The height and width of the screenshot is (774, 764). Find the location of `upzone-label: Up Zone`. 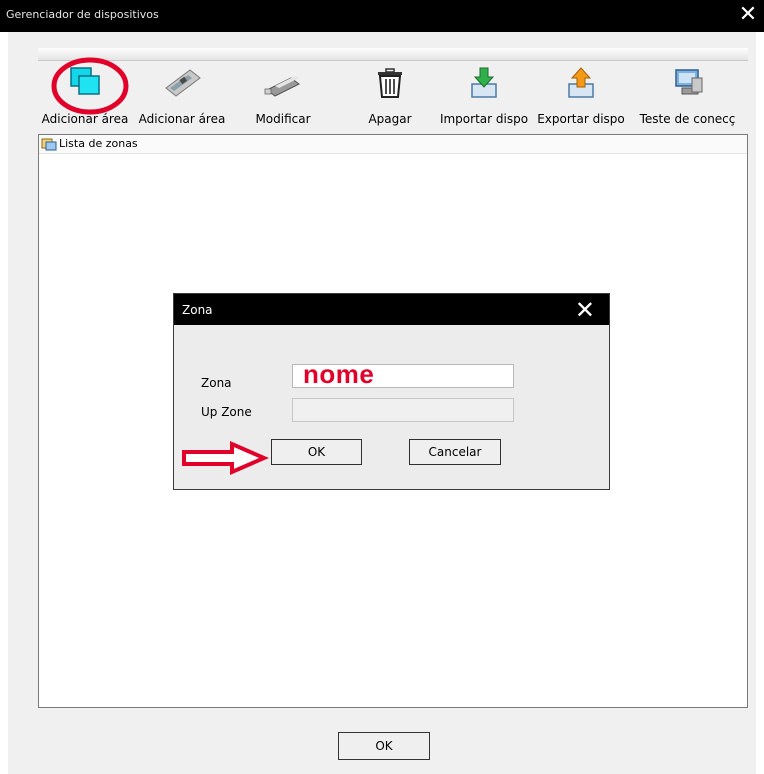

upzone-label: Up Zone is located at coordinates (226, 412).